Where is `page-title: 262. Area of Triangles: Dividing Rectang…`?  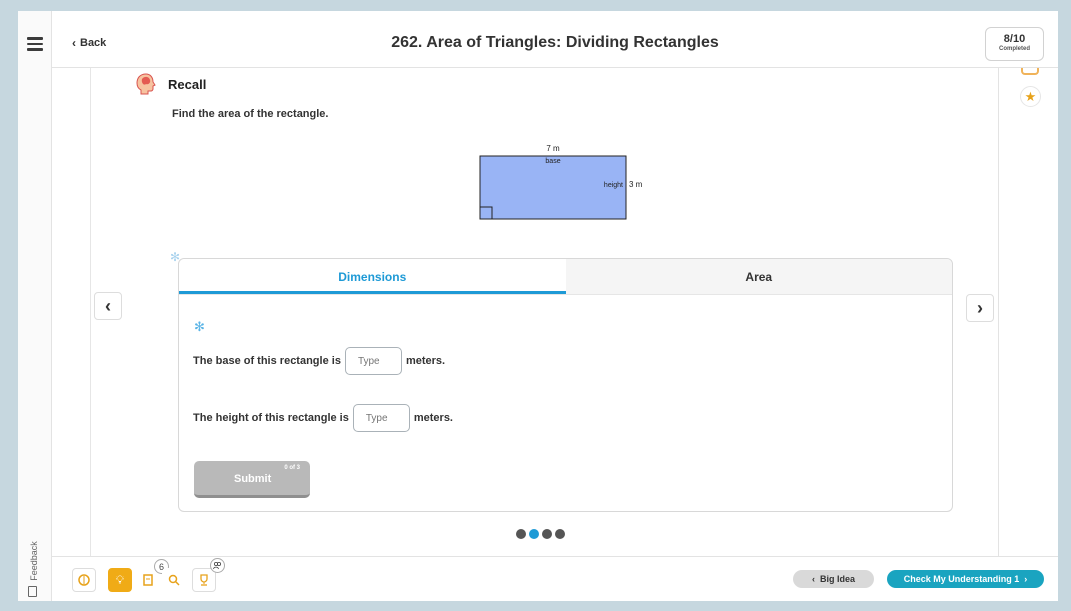
page-title: 262. Area of Triangles: Dividing Rectang… is located at coordinates (555, 42).